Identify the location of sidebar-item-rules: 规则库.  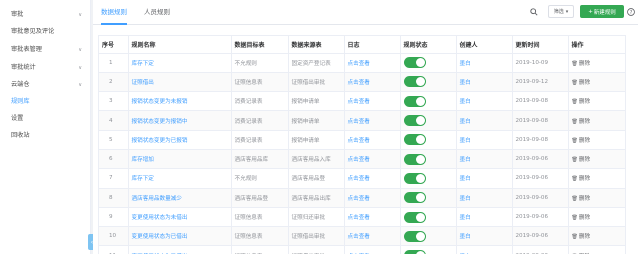
(48, 102).